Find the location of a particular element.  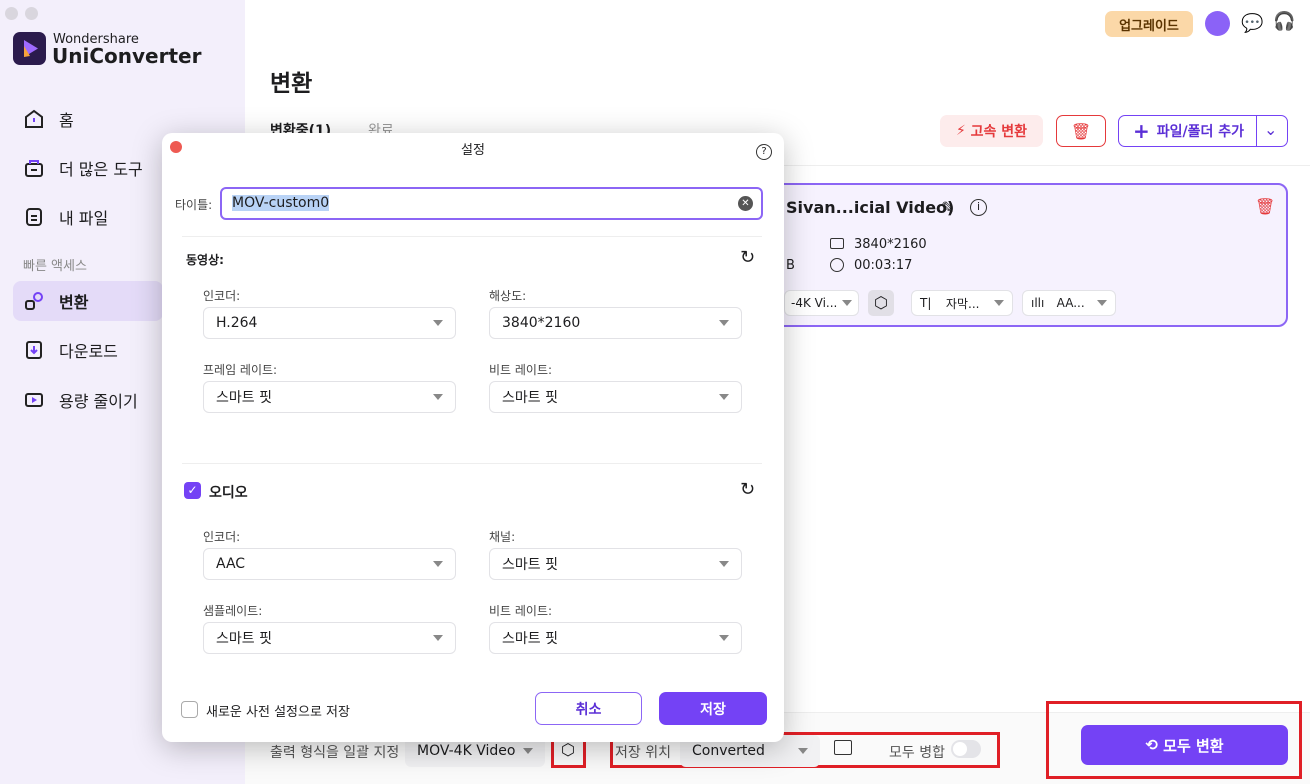

framerate-dropdown: 스마트 핏 is located at coordinates (329, 397).